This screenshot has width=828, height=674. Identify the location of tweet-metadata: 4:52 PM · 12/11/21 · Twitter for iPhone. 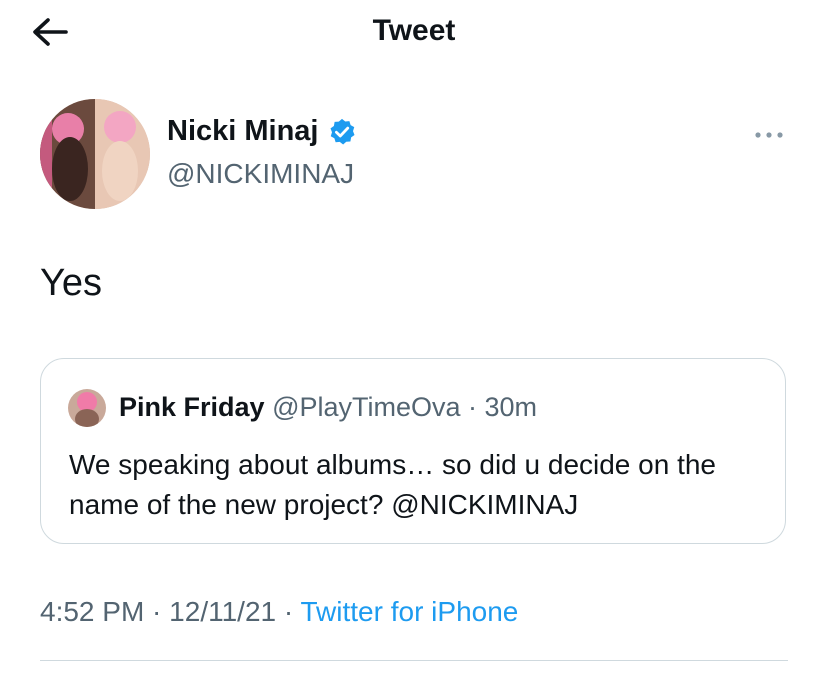
(279, 612).